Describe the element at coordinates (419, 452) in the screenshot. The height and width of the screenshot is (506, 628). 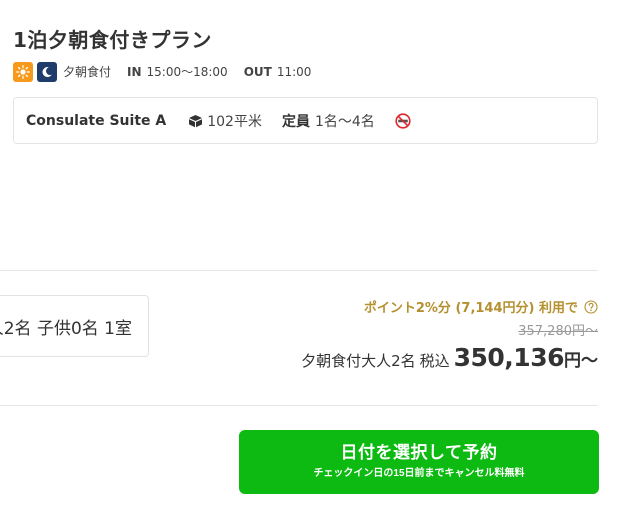
I see `reserve-button-label: 日付を選択して予約` at that location.